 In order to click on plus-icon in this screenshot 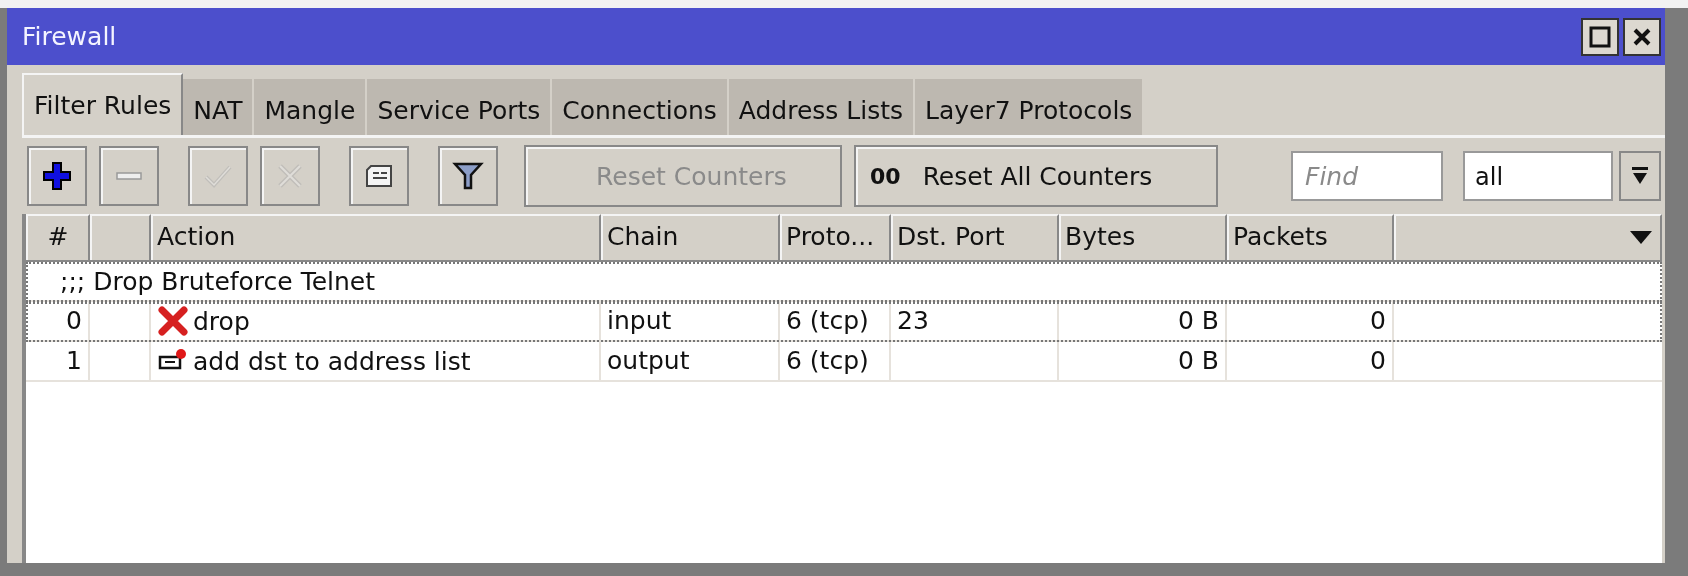, I will do `click(57, 176)`.